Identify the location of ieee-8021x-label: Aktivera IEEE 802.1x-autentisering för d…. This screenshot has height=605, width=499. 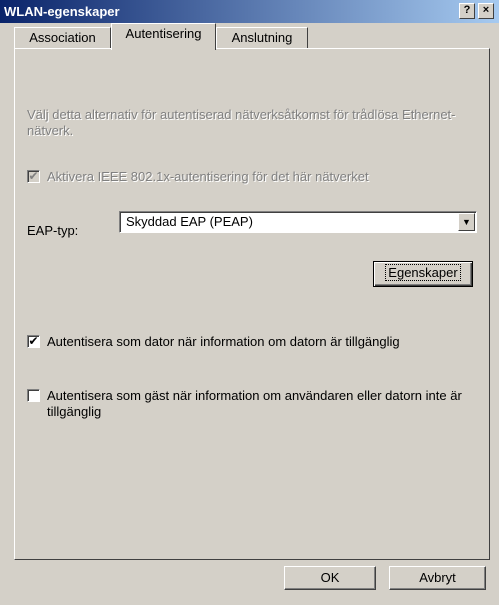
(208, 176).